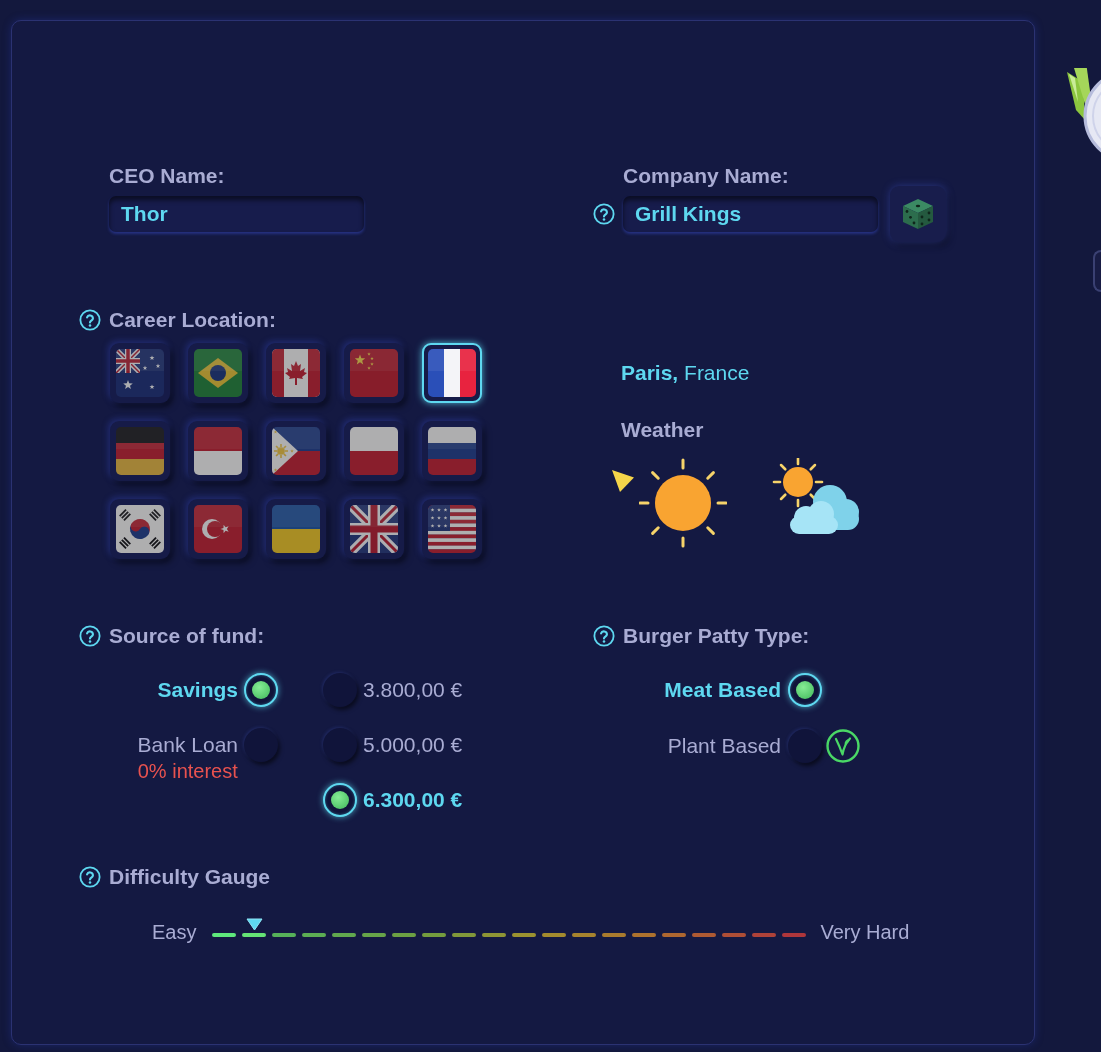 Image resolution: width=1101 pixels, height=1052 pixels. I want to click on france-flag-icon, so click(452, 373).